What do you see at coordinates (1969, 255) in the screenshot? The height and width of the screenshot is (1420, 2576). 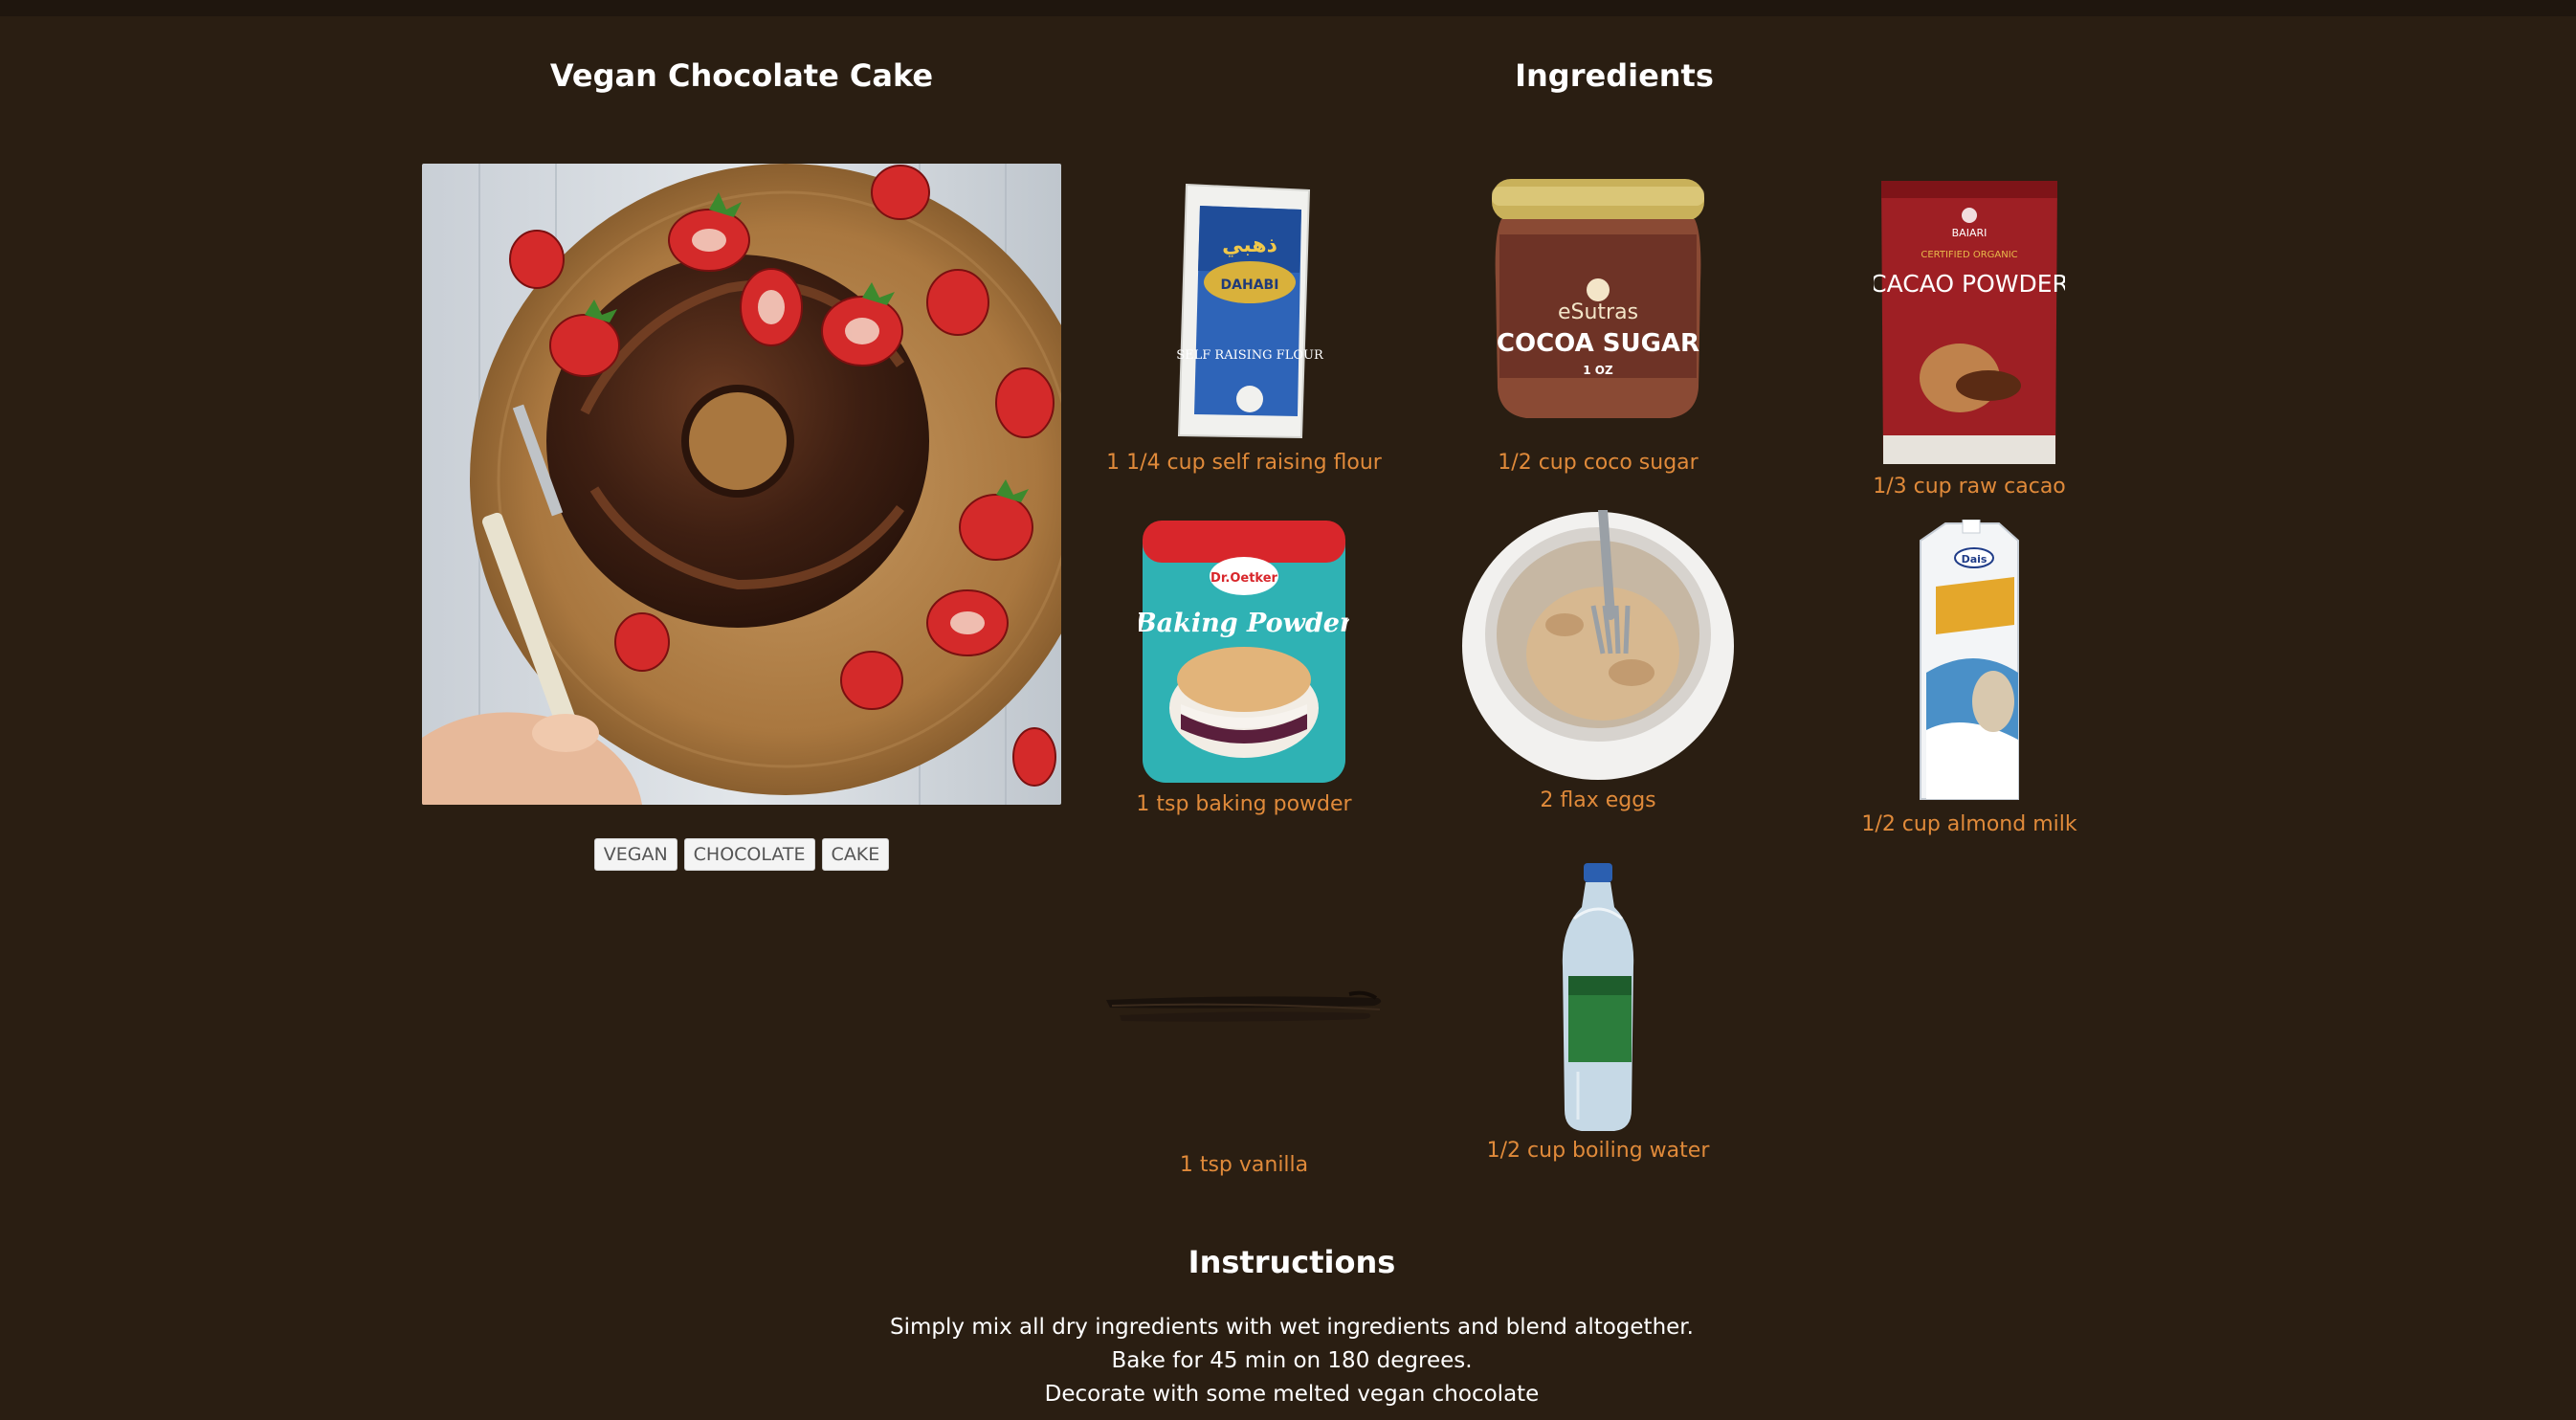 I see `cacao-note-text: CERTIFIED ORGANIC` at bounding box center [1969, 255].